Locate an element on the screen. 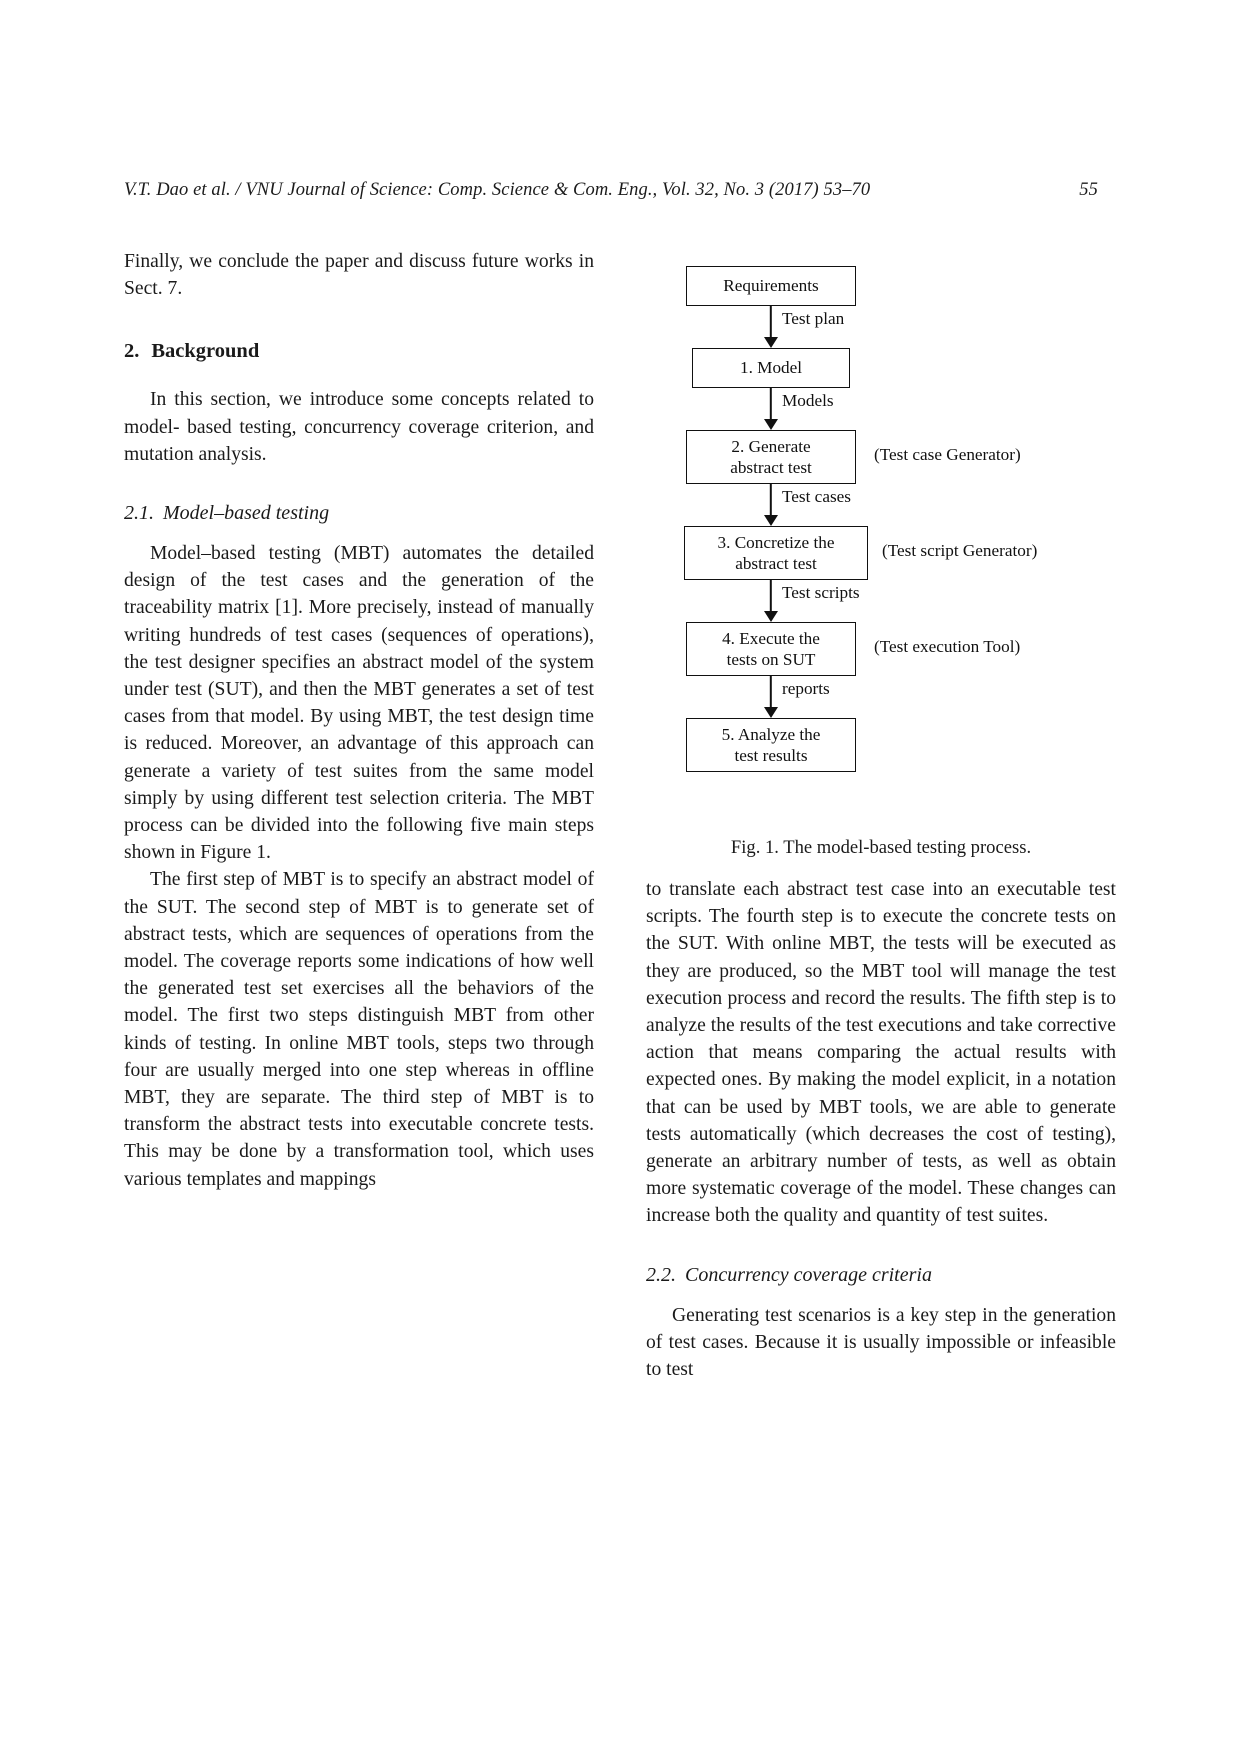 The image size is (1240, 1753). subsection-number: 2.1. is located at coordinates (139, 513).